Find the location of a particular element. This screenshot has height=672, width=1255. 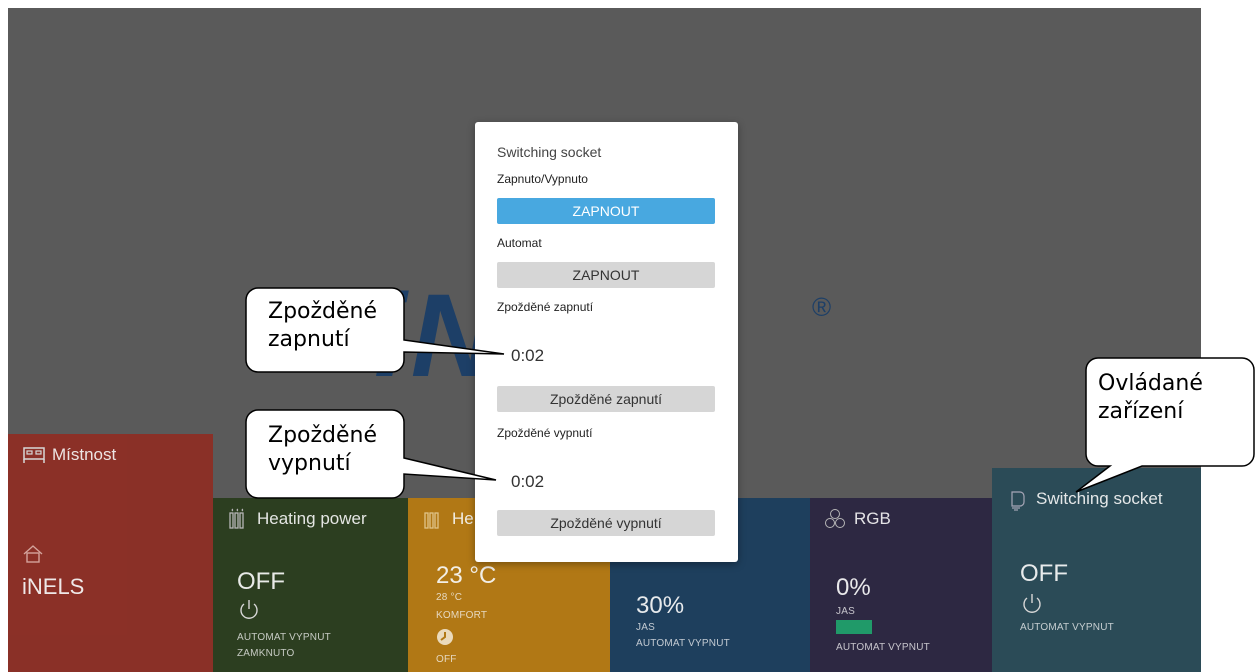

tile-switching-socket-automat: AUTOMAT VYPNUT is located at coordinates (1067, 627).